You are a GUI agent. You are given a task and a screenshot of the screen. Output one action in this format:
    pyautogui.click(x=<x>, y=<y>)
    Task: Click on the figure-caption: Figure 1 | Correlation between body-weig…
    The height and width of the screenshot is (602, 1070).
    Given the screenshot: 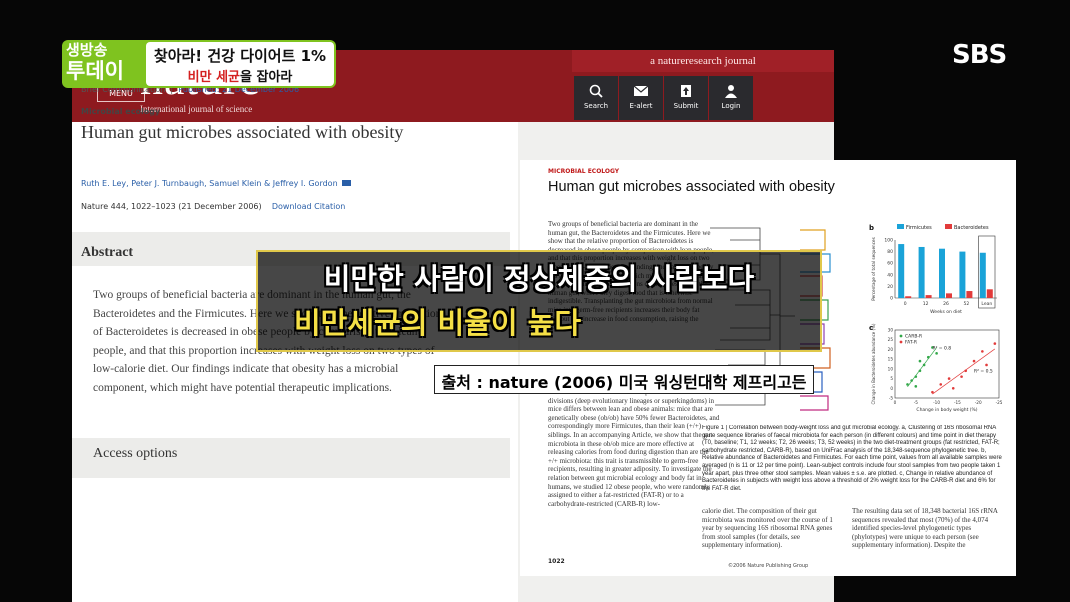 What is the action you would take?
    pyautogui.click(x=852, y=458)
    